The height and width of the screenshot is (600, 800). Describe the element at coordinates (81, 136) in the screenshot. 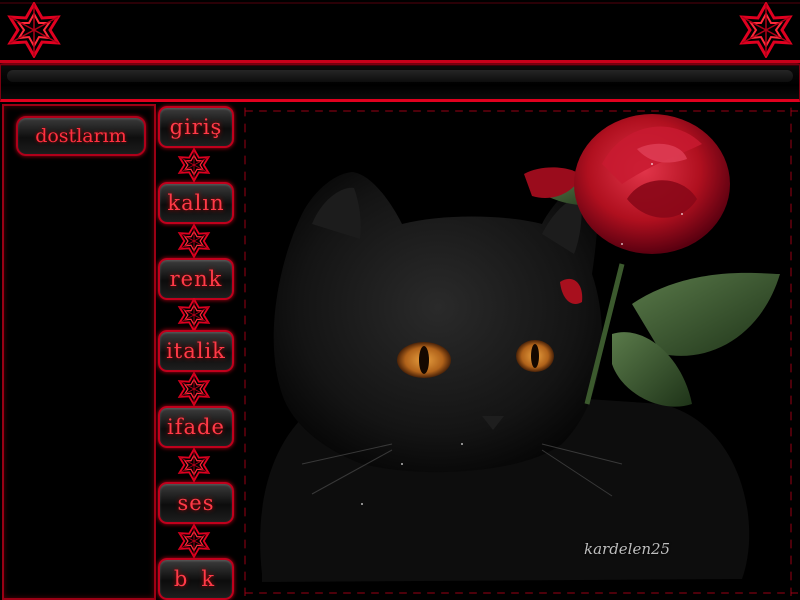

I see `friends-button: dostlarım` at that location.